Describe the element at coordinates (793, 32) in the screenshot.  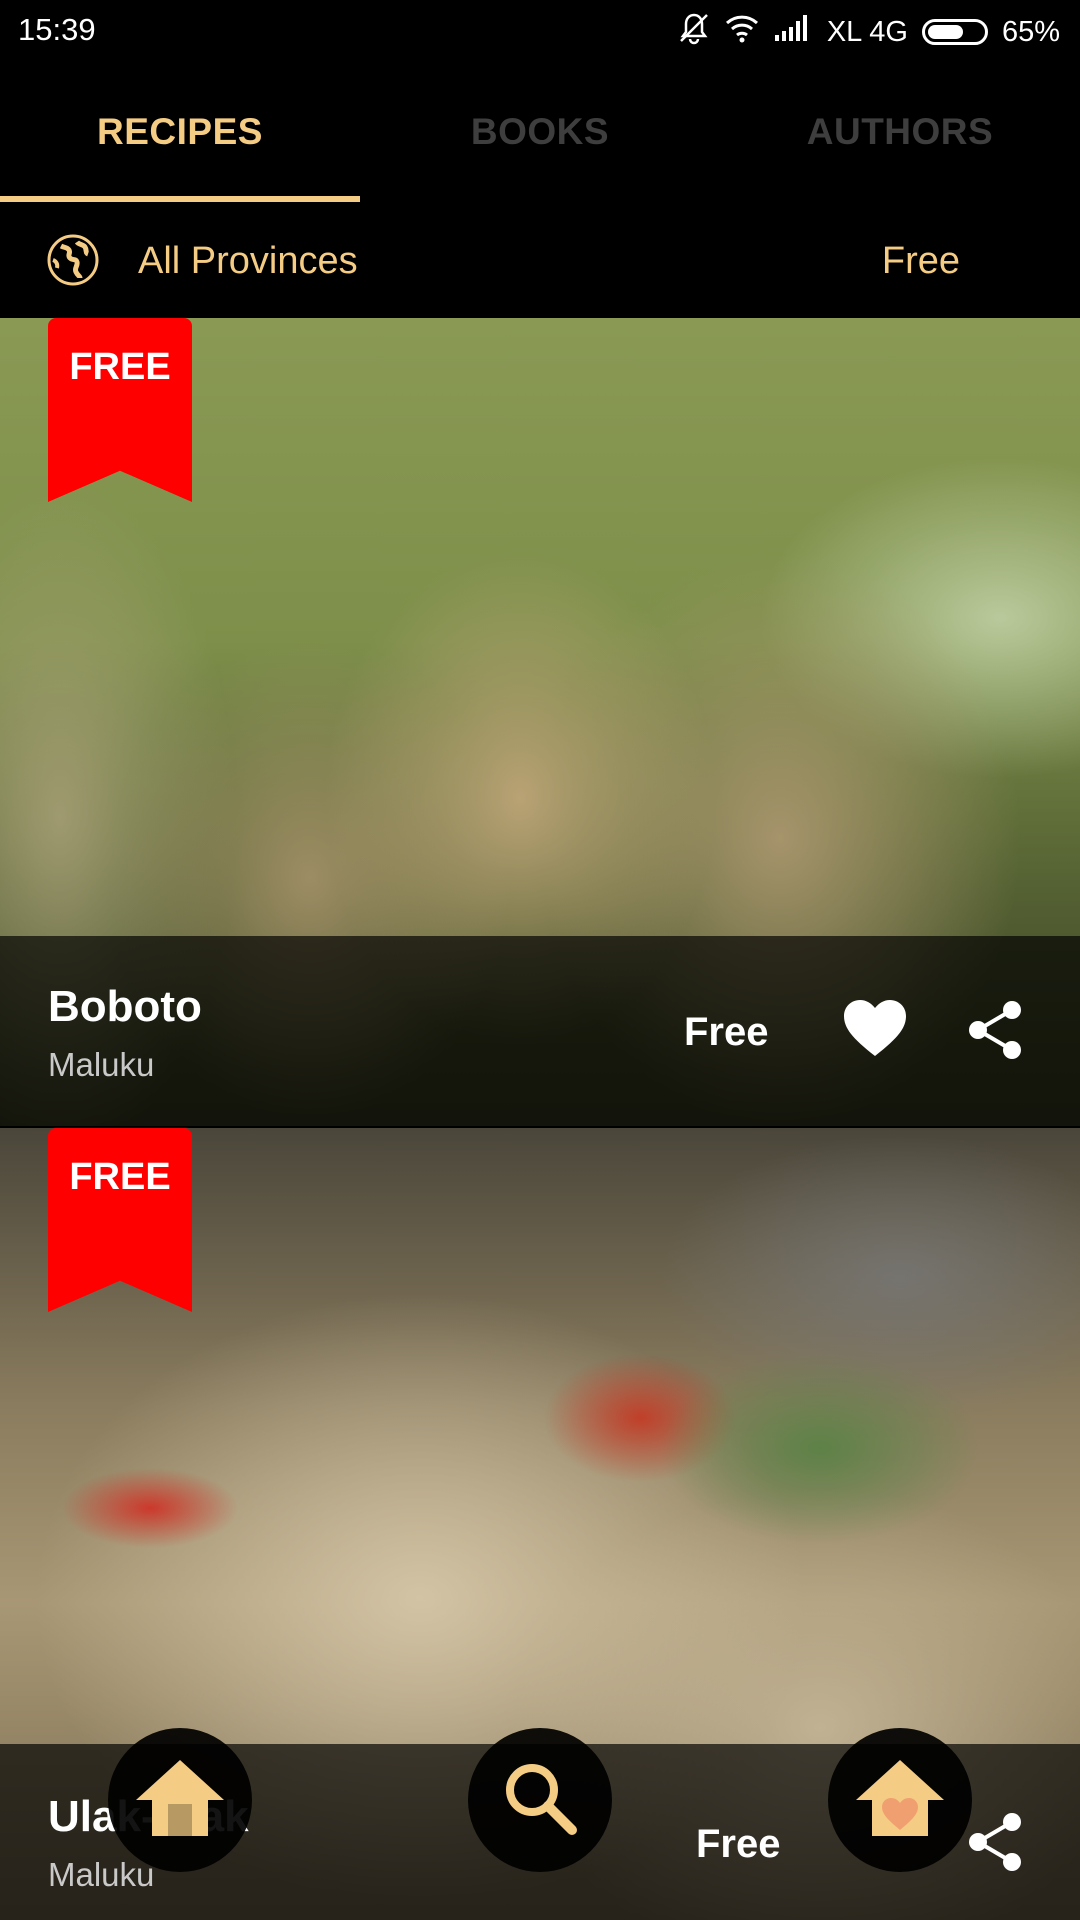
I see `signal-icon` at that location.